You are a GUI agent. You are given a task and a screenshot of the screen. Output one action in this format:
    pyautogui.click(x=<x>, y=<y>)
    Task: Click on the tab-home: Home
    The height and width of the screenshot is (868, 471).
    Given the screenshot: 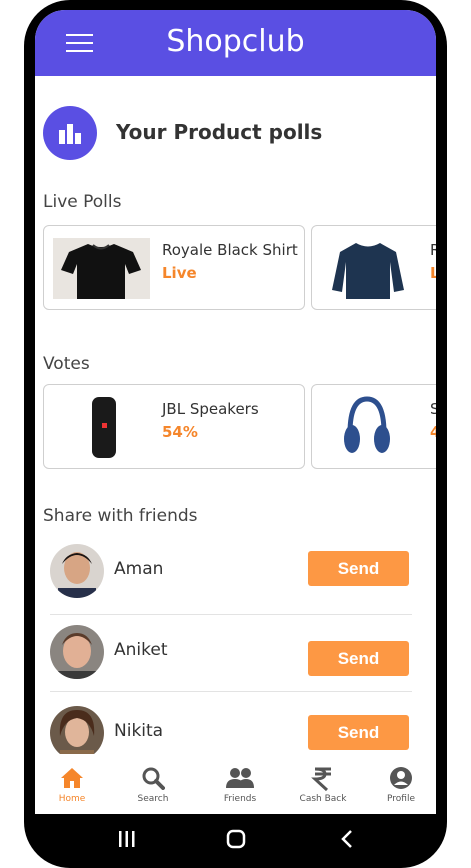 What is the action you would take?
    pyautogui.click(x=72, y=784)
    